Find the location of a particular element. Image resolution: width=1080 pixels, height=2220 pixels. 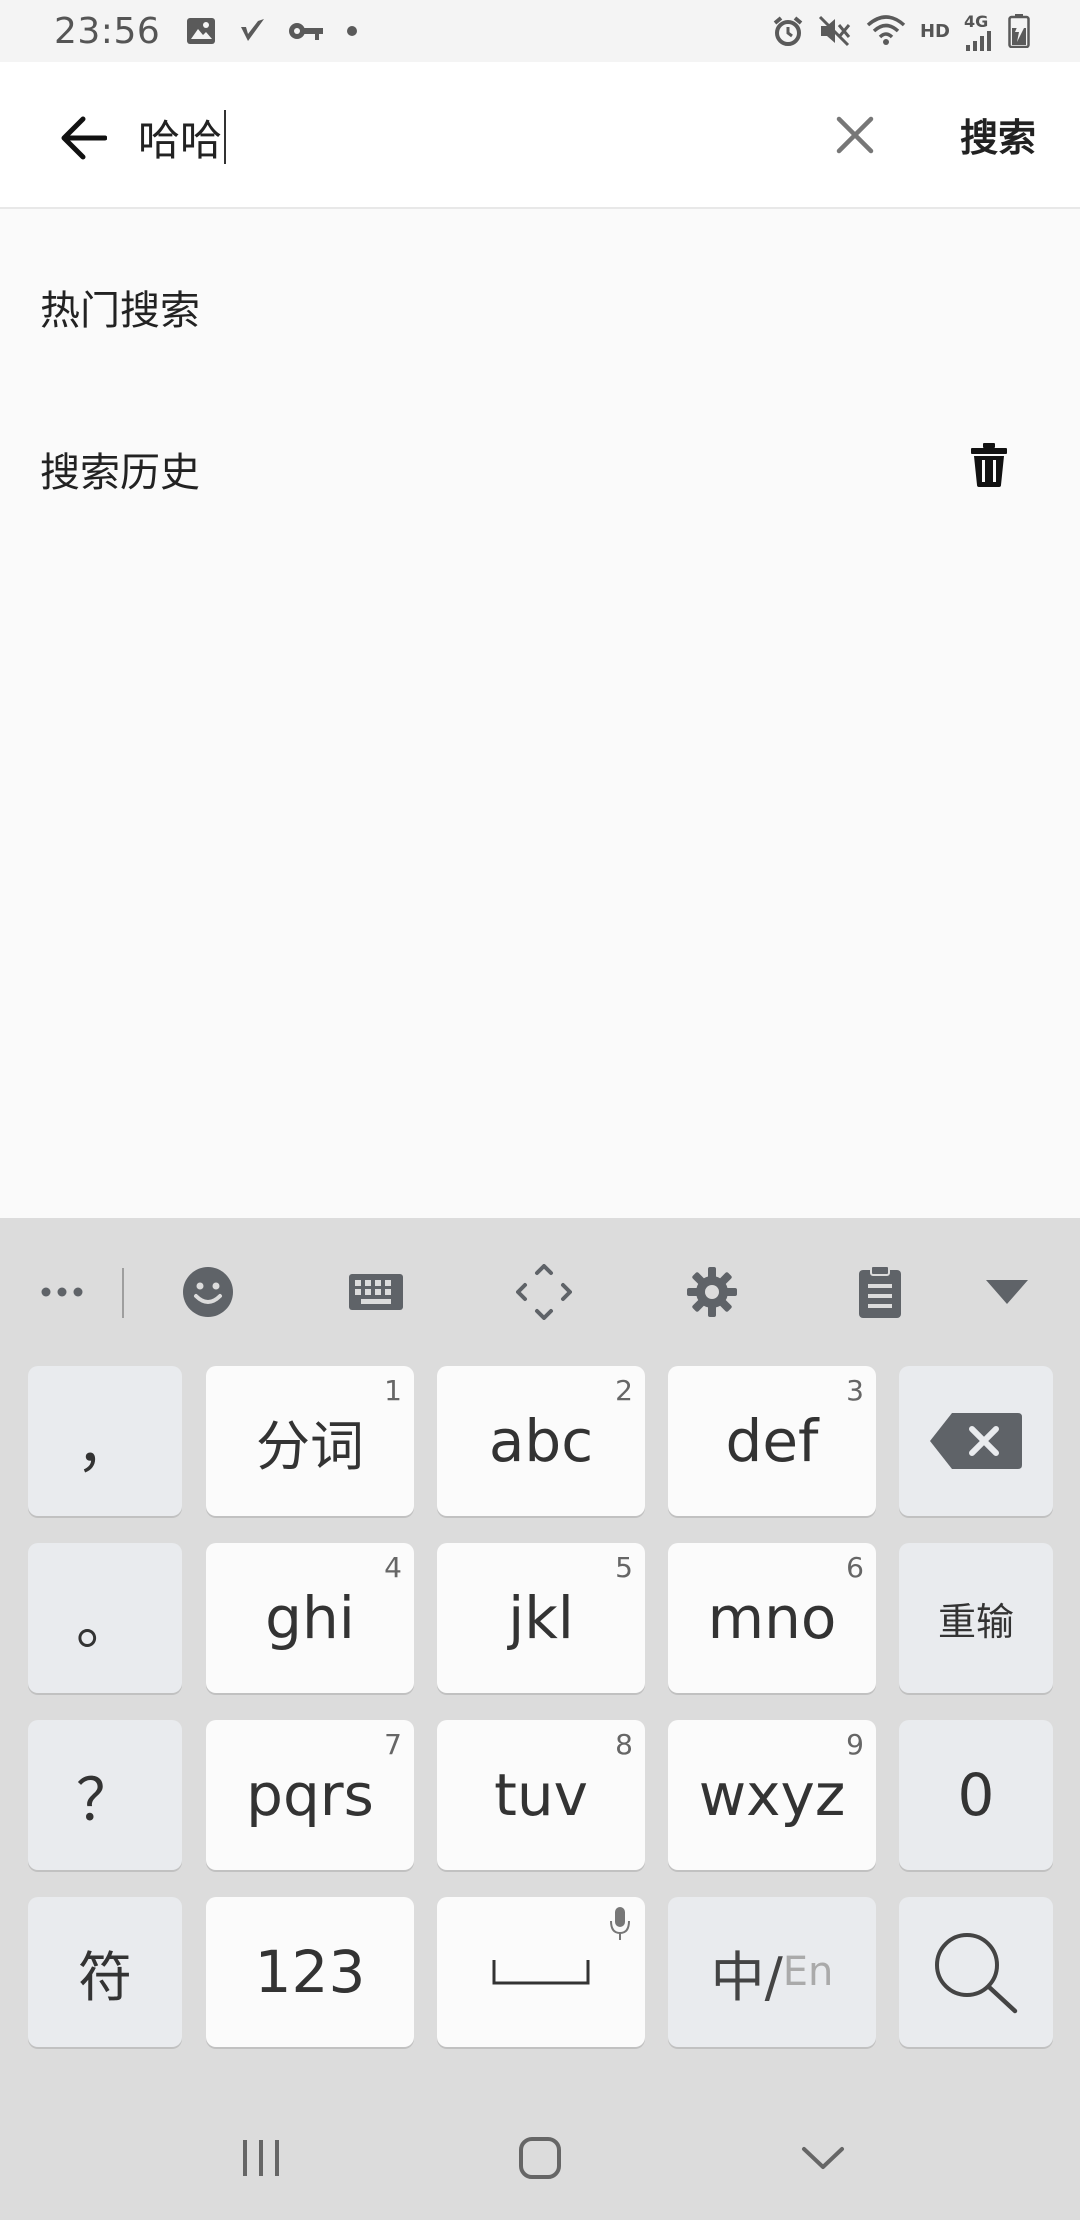

more-button is located at coordinates (62, 1292).